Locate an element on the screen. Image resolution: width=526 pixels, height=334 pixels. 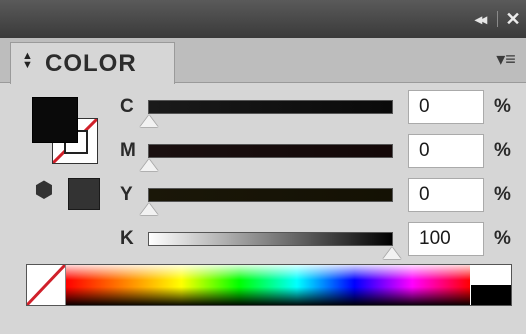
black-chip is located at coordinates (491, 295).